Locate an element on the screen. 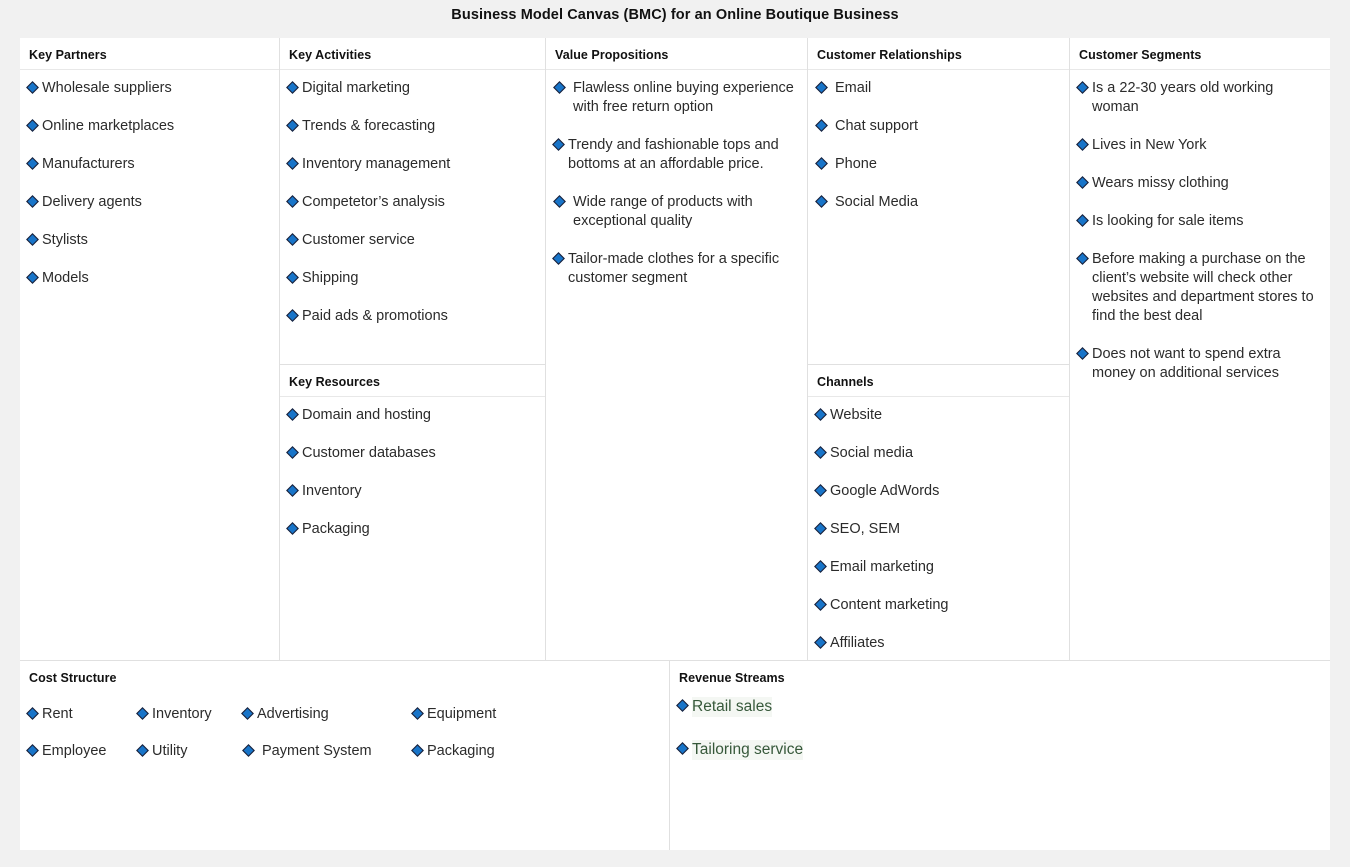 This screenshot has width=1350, height=867. list-item: Utility is located at coordinates (189, 751).